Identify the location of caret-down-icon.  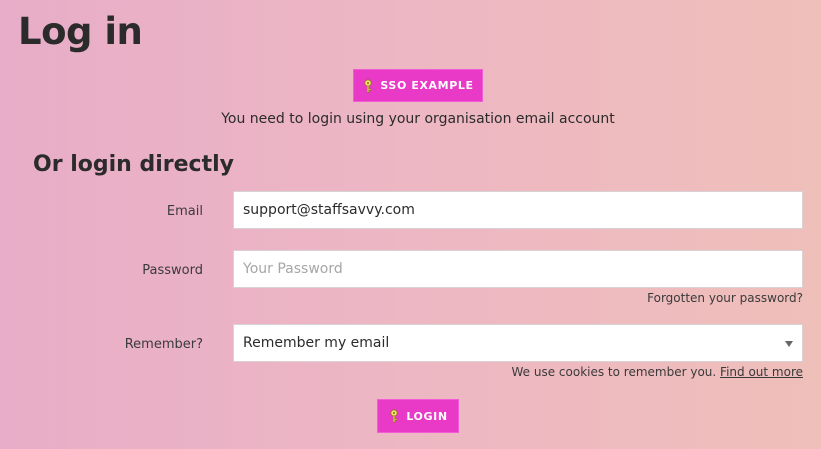
(789, 344).